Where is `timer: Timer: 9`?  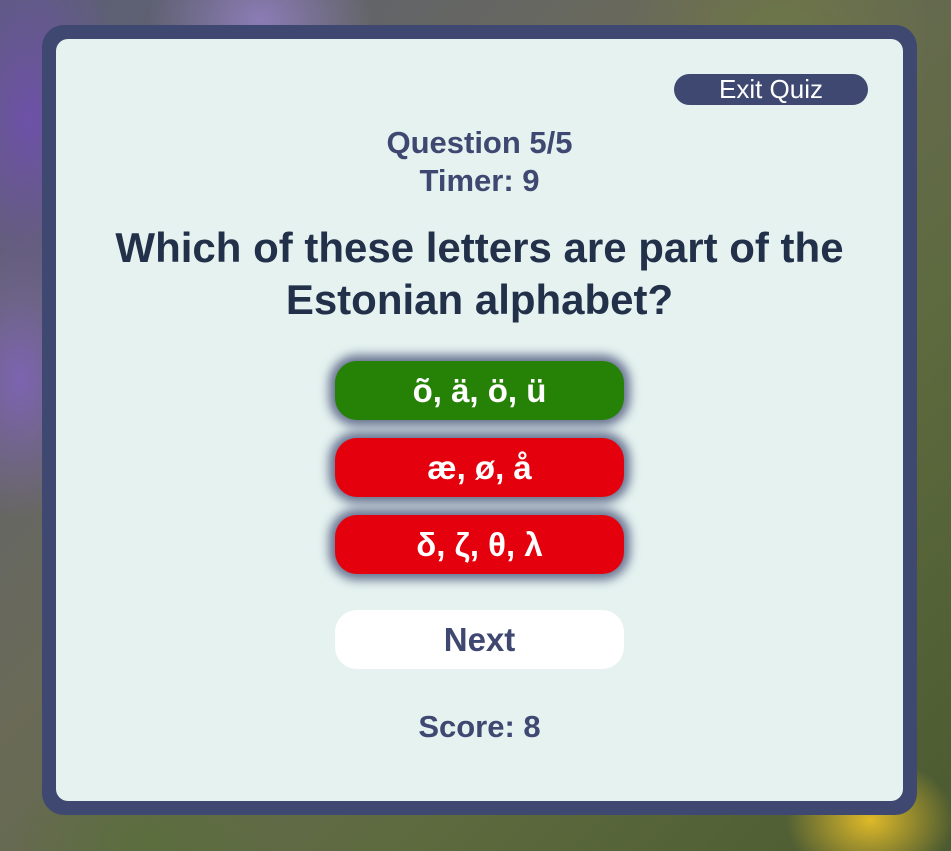
timer: Timer: 9 is located at coordinates (479, 180).